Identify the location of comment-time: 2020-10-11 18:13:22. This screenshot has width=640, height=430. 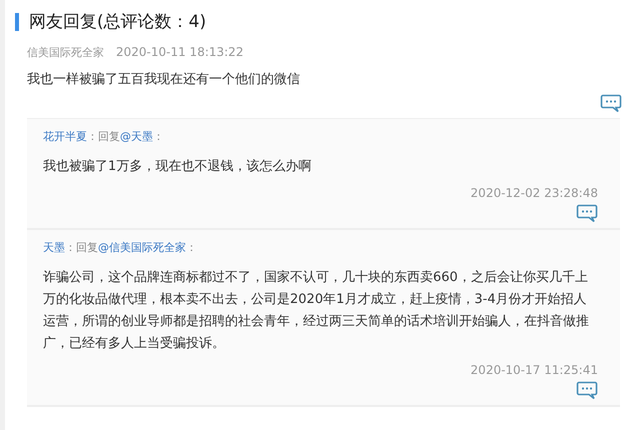
(180, 52).